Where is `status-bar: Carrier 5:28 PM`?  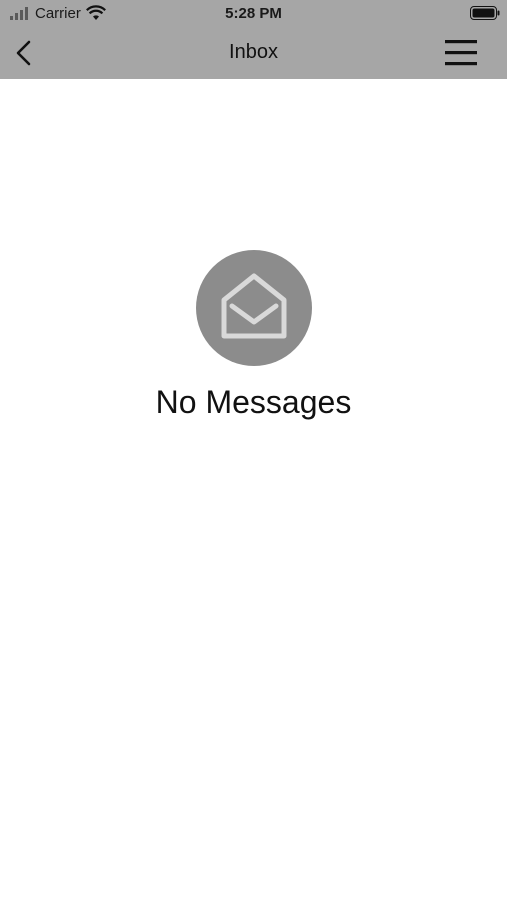
status-bar: Carrier 5:28 PM is located at coordinates (253, 14).